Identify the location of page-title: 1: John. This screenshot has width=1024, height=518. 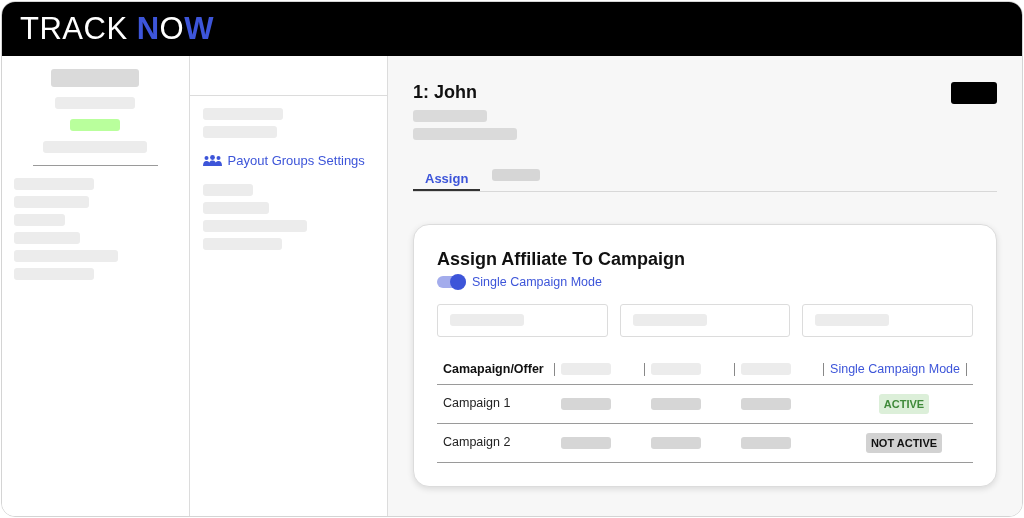
(445, 92).